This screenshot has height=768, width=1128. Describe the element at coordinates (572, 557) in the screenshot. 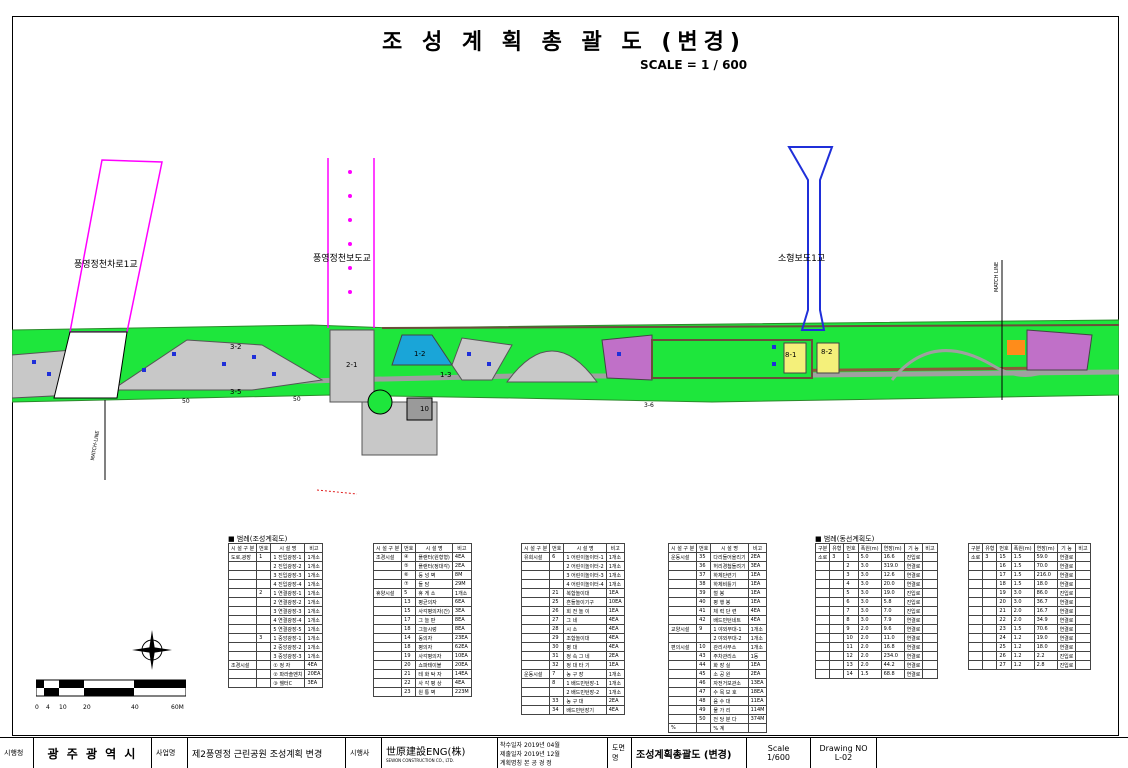

I see `table-row: 유희시설 6 1 어린이놀이터-1 1개소` at that location.